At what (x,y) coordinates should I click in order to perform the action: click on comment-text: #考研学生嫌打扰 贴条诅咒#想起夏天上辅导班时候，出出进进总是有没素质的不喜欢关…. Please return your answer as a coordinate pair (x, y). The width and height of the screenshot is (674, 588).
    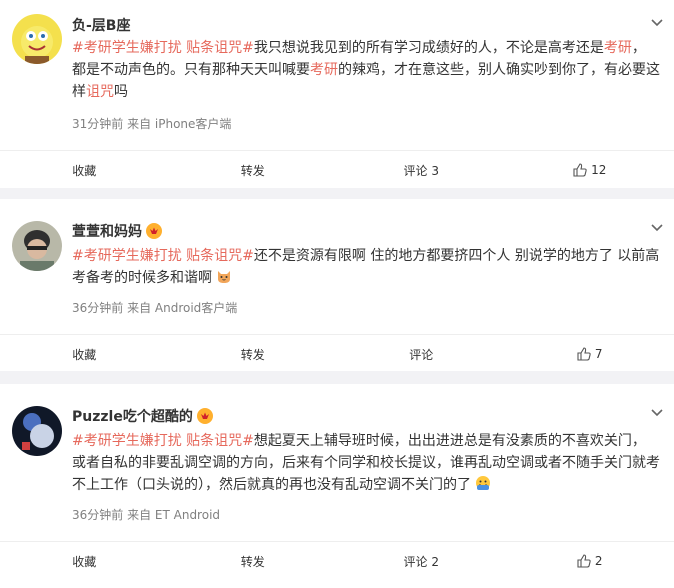
    Looking at the image, I should click on (367, 463).